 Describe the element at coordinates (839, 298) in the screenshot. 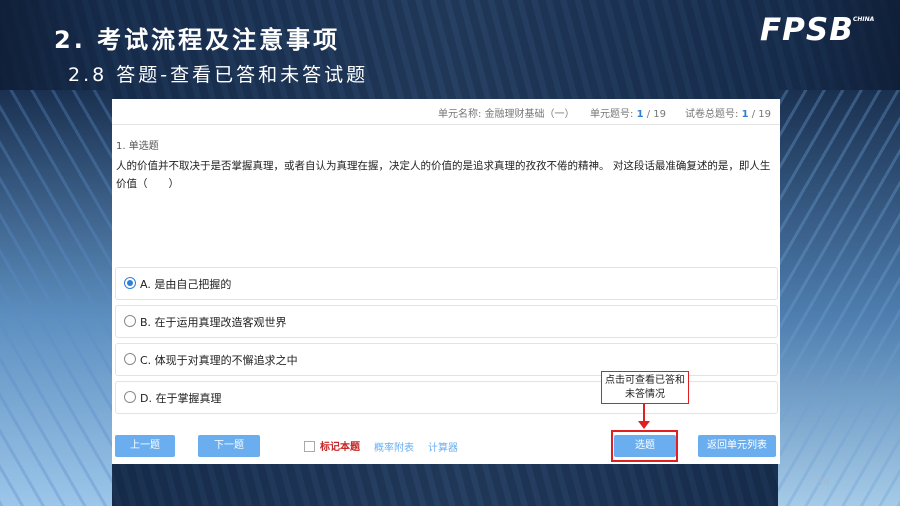

I see `decorative-building-right` at that location.